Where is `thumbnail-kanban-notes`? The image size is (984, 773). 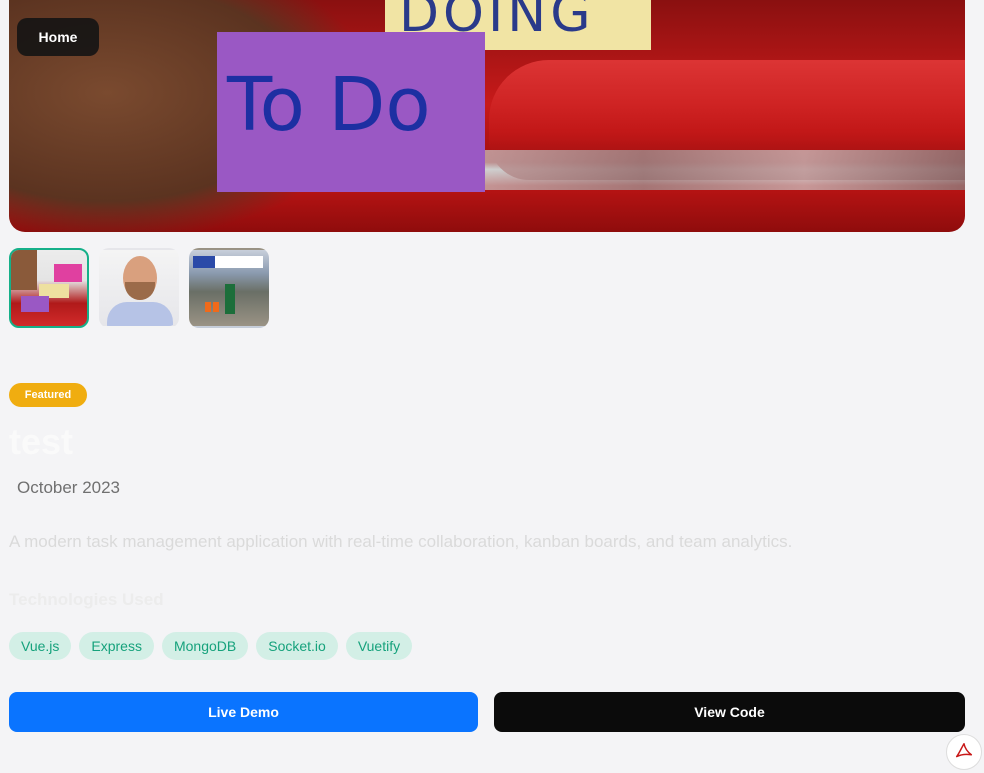
thumbnail-kanban-notes is located at coordinates (49, 288).